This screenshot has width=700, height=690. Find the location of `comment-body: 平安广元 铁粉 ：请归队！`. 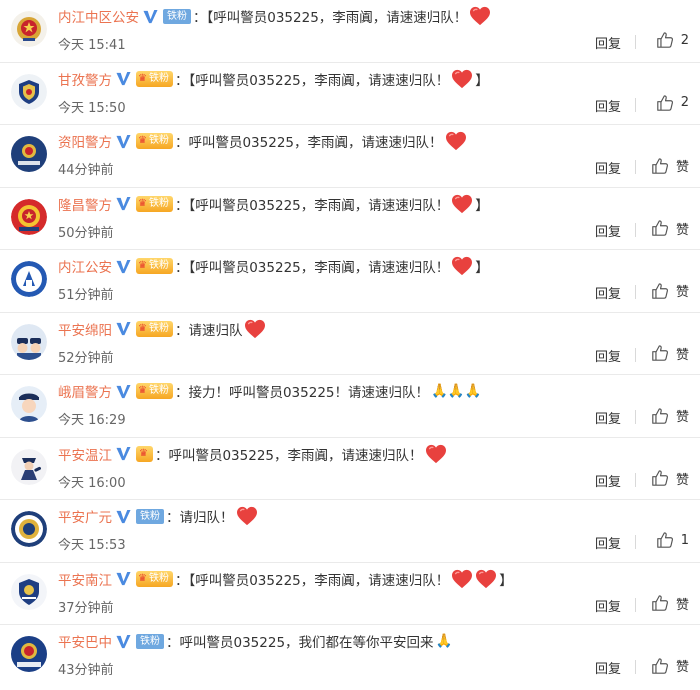

comment-body: 平安广元 铁粉 ：请归队！ is located at coordinates (374, 516).